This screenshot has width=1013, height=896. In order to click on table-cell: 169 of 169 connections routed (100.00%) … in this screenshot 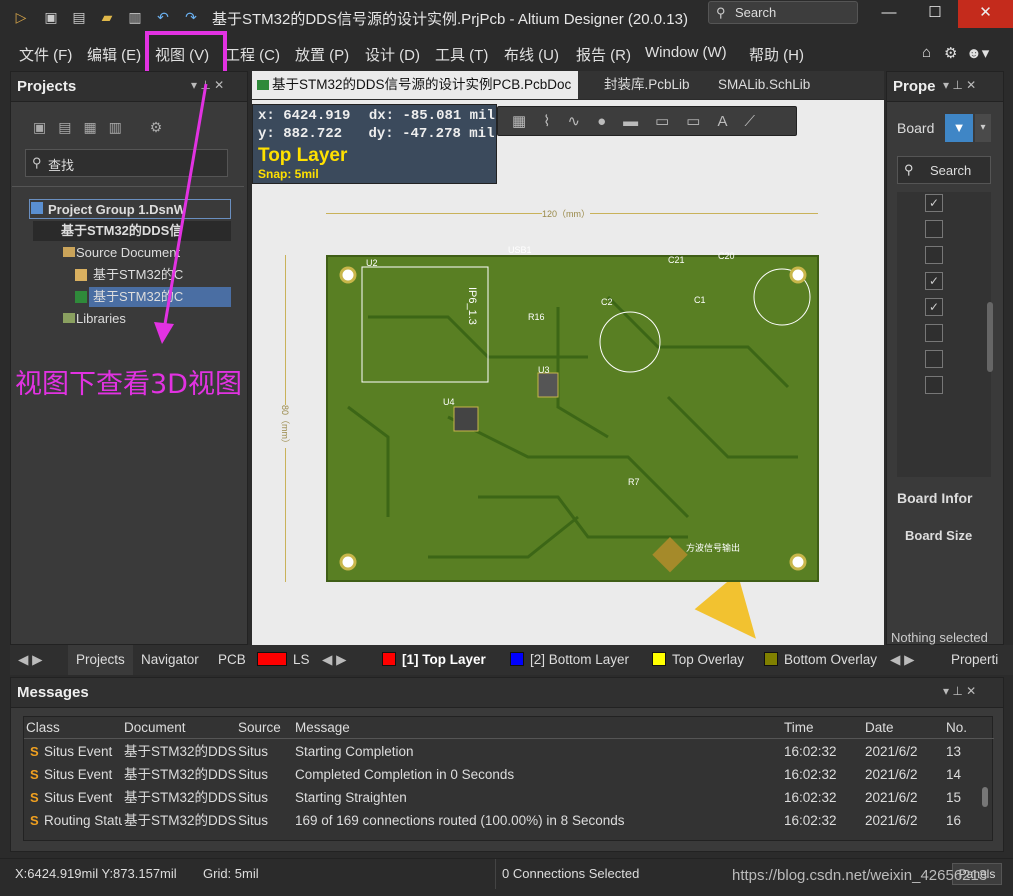, I will do `click(460, 820)`.